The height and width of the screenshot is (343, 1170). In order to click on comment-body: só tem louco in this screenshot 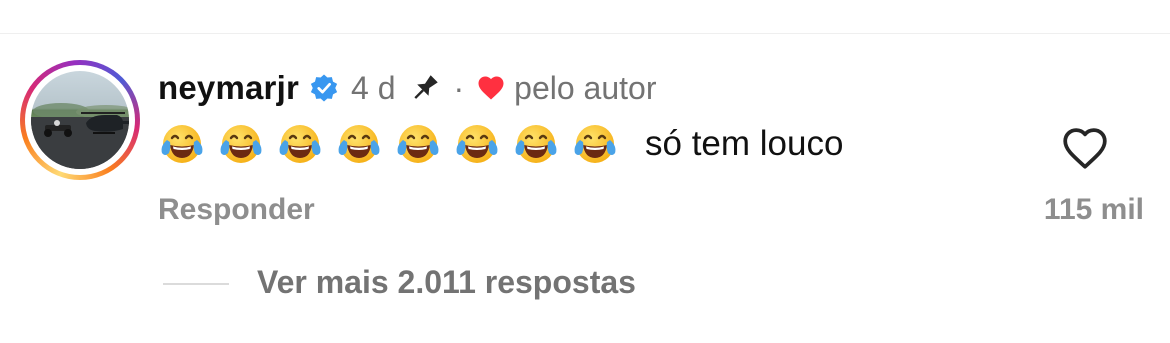, I will do `click(500, 144)`.